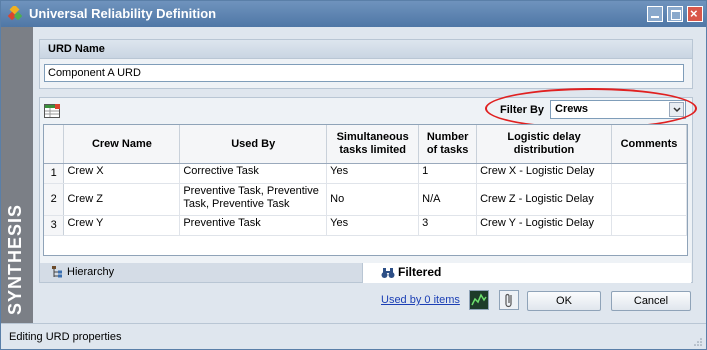 The height and width of the screenshot is (350, 707). What do you see at coordinates (54, 225) in the screenshot?
I see `row-number: 3` at bounding box center [54, 225].